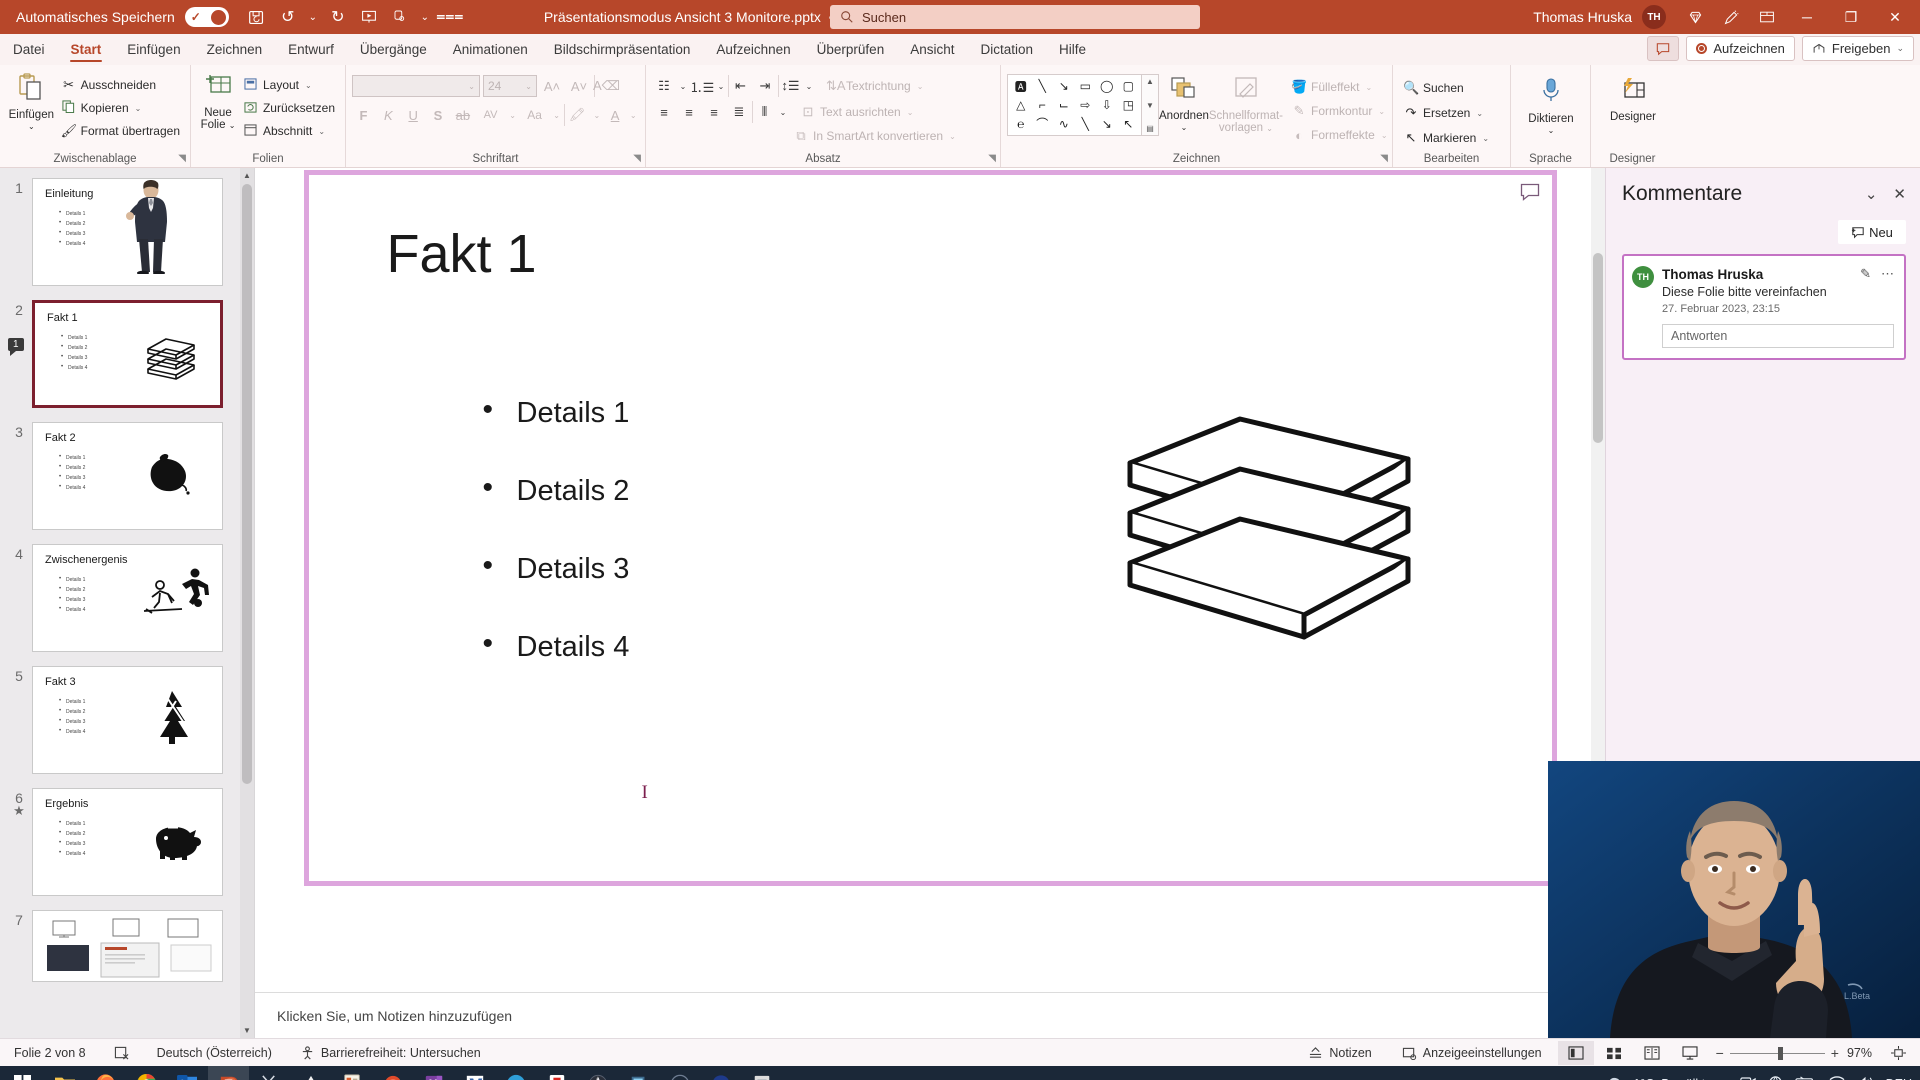 Image resolution: width=1920 pixels, height=1080 pixels. What do you see at coordinates (321, 131) in the screenshot?
I see `section-chevron-down-icon: ⌄` at bounding box center [321, 131].